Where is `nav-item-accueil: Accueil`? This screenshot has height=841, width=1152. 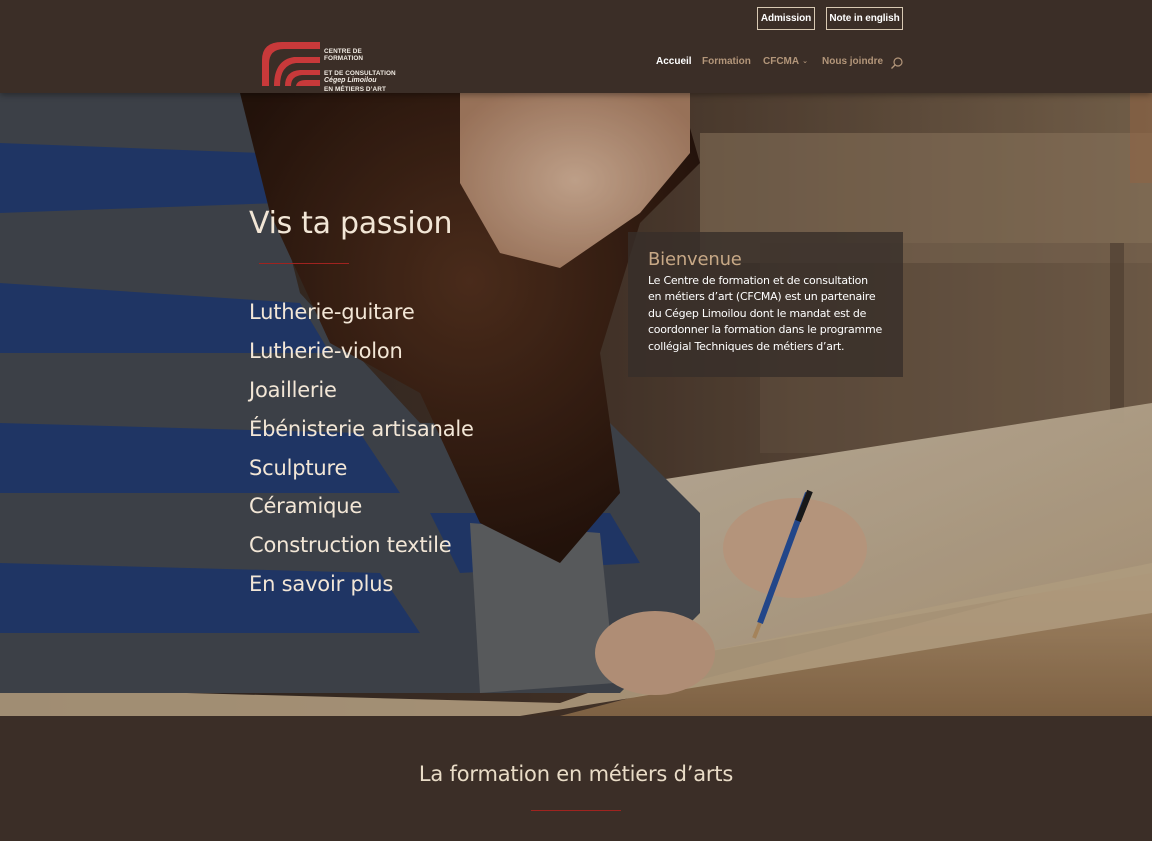 nav-item-accueil: Accueil is located at coordinates (674, 61).